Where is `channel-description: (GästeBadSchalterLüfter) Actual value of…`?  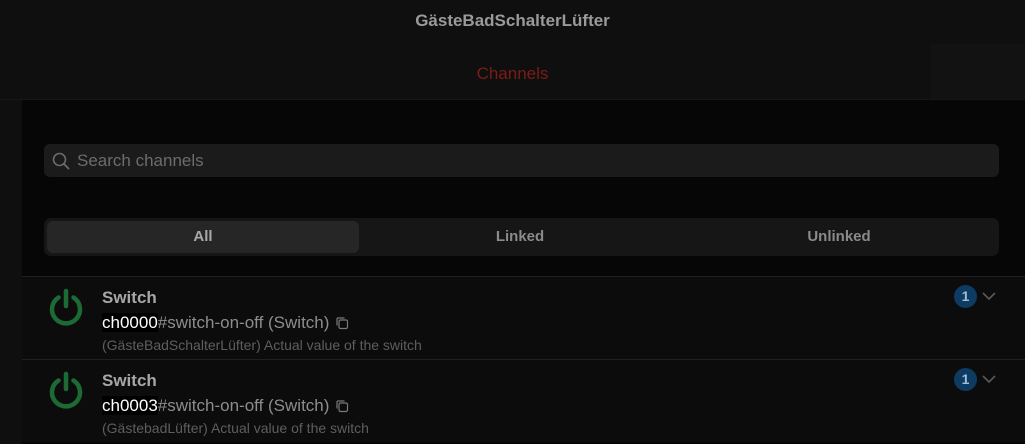
channel-description: (GästeBadSchalterLüfter) Actual value of… is located at coordinates (262, 345).